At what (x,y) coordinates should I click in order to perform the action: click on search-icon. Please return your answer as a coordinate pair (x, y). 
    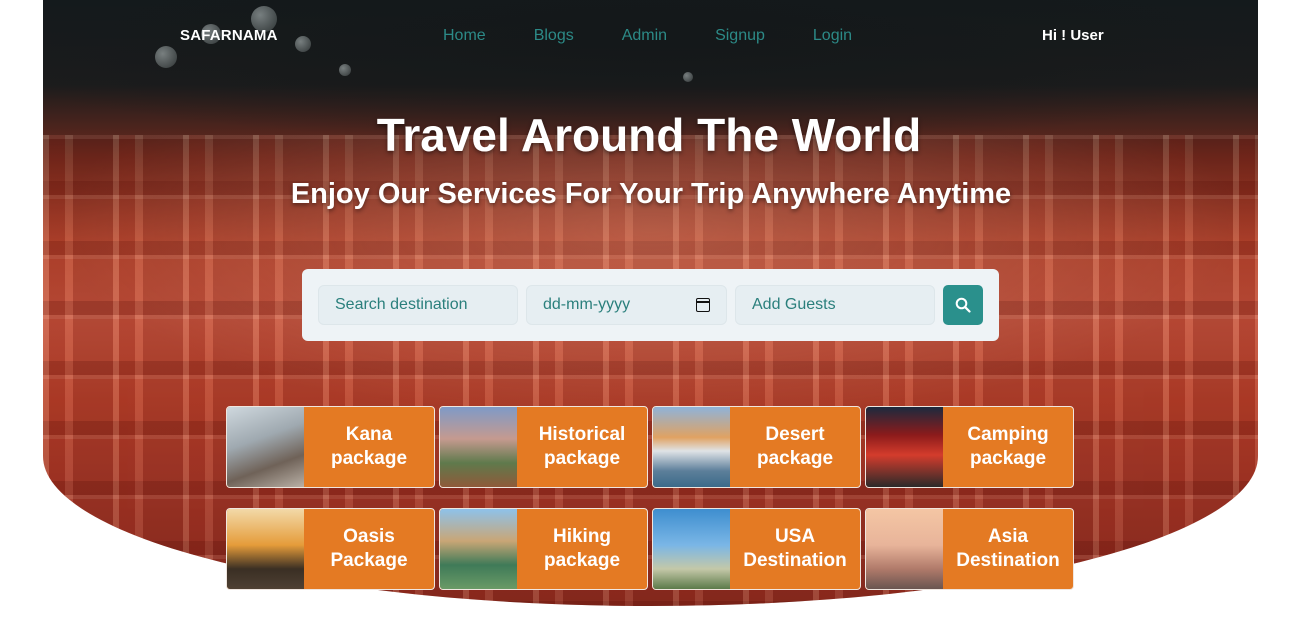
    Looking at the image, I should click on (963, 305).